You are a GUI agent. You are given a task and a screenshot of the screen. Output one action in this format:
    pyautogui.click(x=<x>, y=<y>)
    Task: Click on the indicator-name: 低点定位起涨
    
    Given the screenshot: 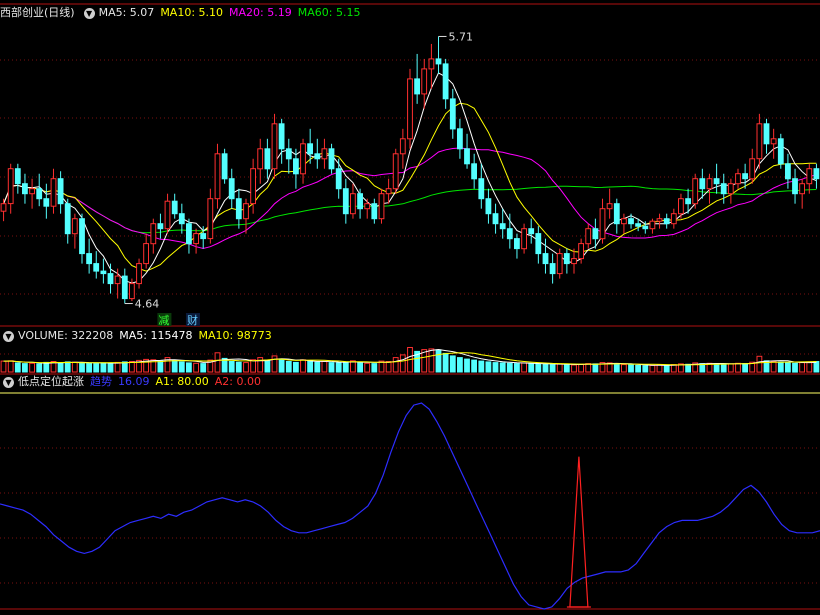 What is the action you would take?
    pyautogui.click(x=51, y=381)
    